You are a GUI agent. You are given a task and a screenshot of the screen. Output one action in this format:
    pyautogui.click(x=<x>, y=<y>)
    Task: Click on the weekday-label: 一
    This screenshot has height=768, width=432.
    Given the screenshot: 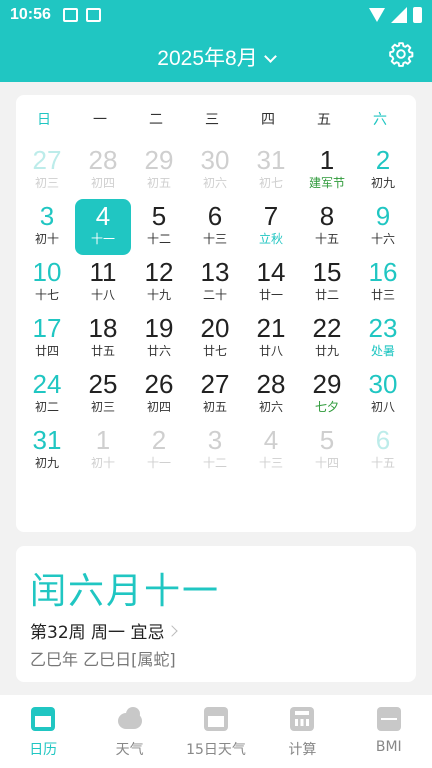 What is the action you would take?
    pyautogui.click(x=100, y=120)
    